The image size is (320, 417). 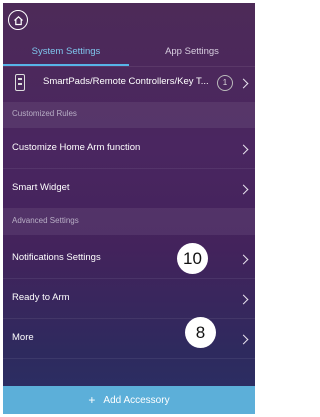 What do you see at coordinates (44, 113) in the screenshot?
I see `section-title: Customized Rules` at bounding box center [44, 113].